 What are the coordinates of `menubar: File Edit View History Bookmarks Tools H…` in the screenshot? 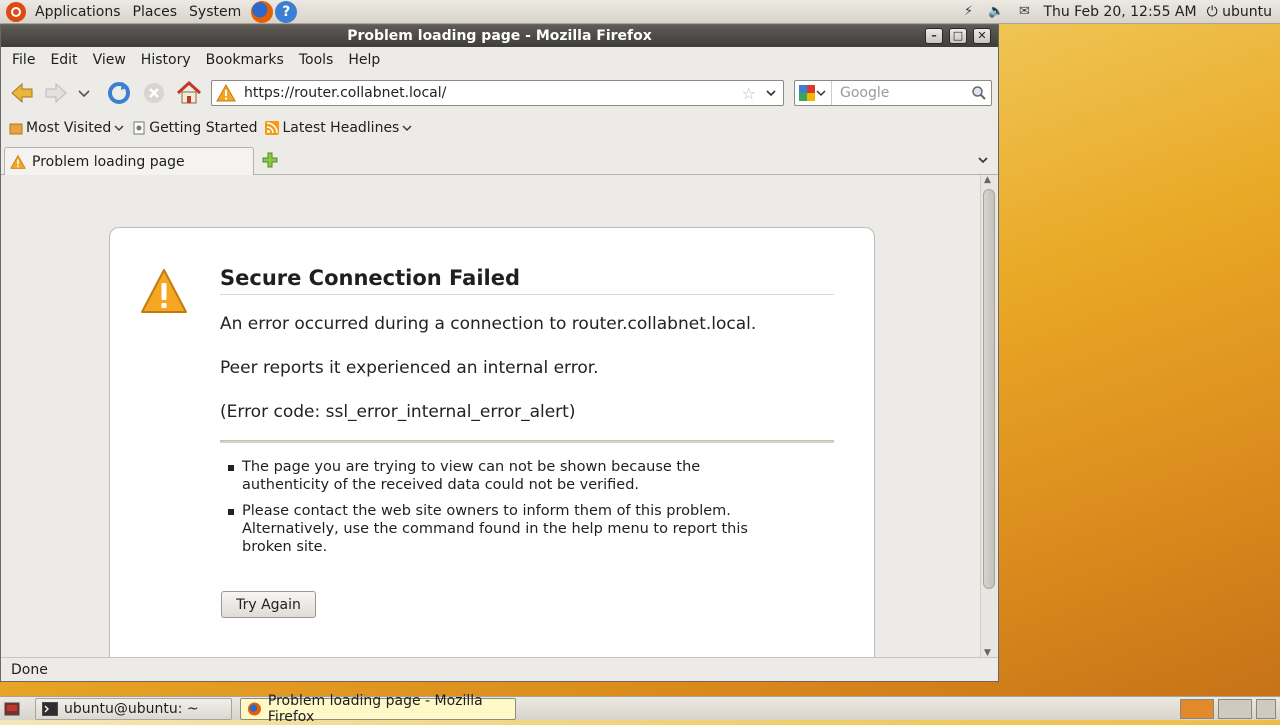 It's located at (499, 59).